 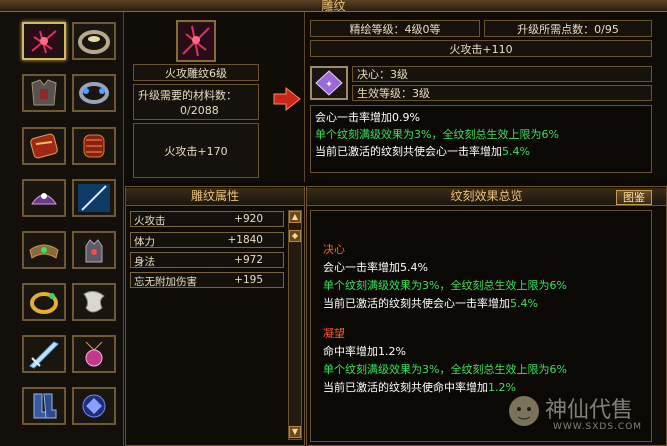 What do you see at coordinates (207, 280) in the screenshot?
I see `attribute-row: 忘无附加伤害 +195` at bounding box center [207, 280].